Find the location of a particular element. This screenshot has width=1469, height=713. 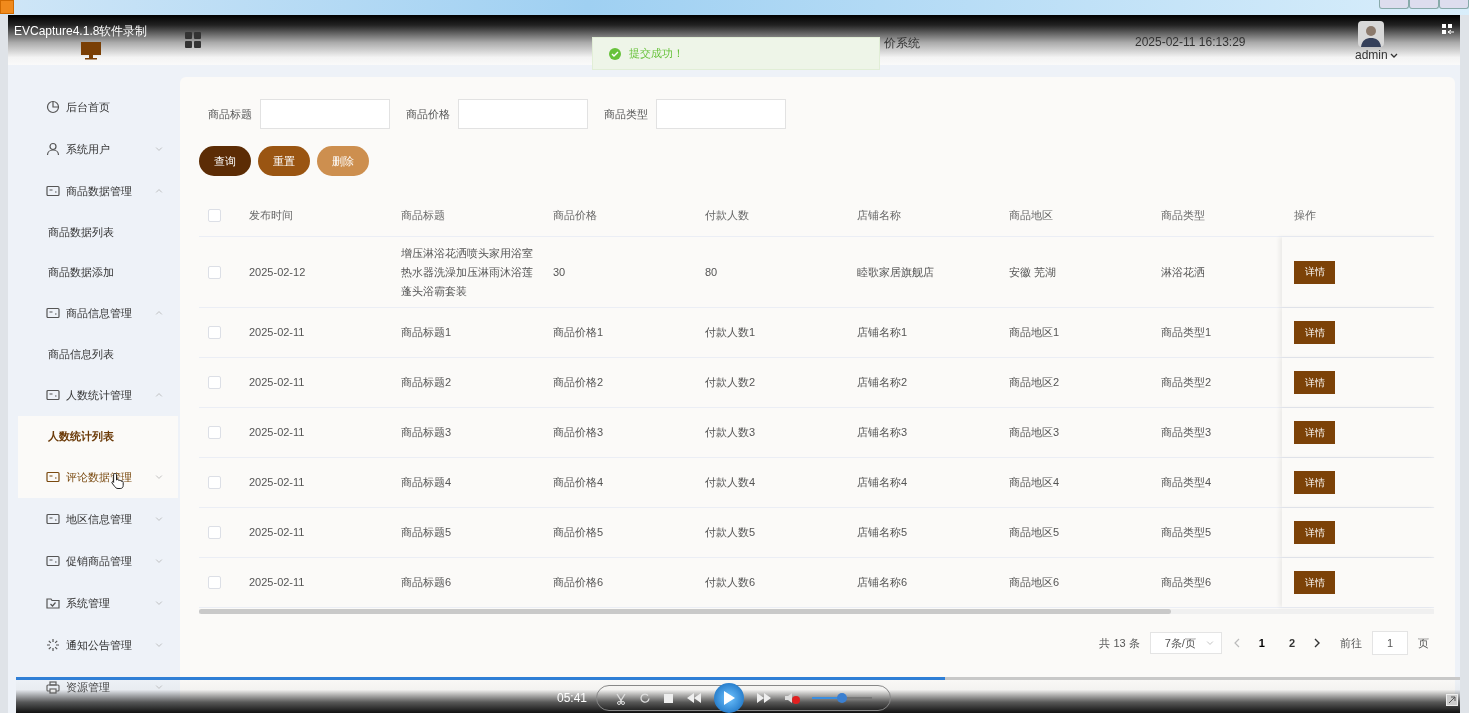

table-cell: 店铺名称3 is located at coordinates (882, 432).